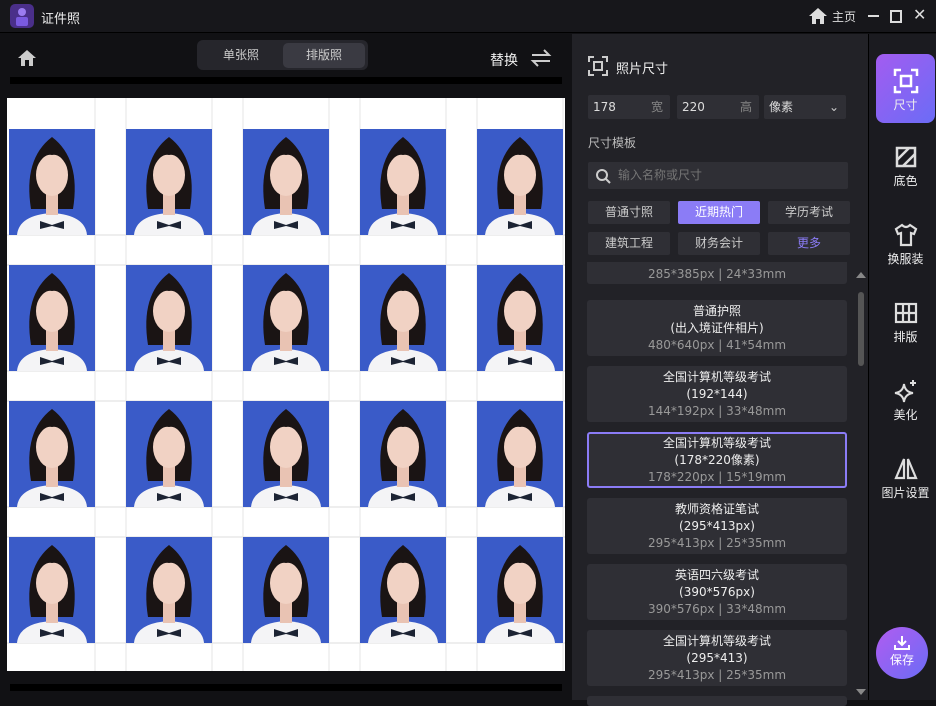  I want to click on template-subtitle: (295*413), so click(717, 658).